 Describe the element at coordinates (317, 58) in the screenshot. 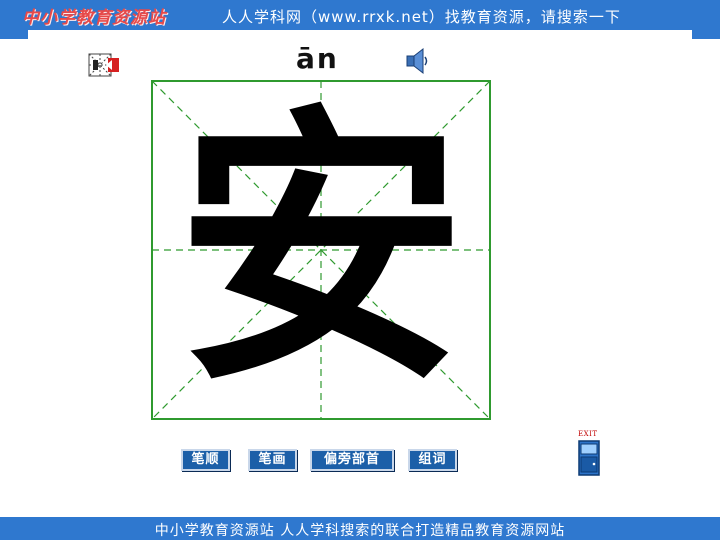

I see `pinyin-label: ān` at that location.